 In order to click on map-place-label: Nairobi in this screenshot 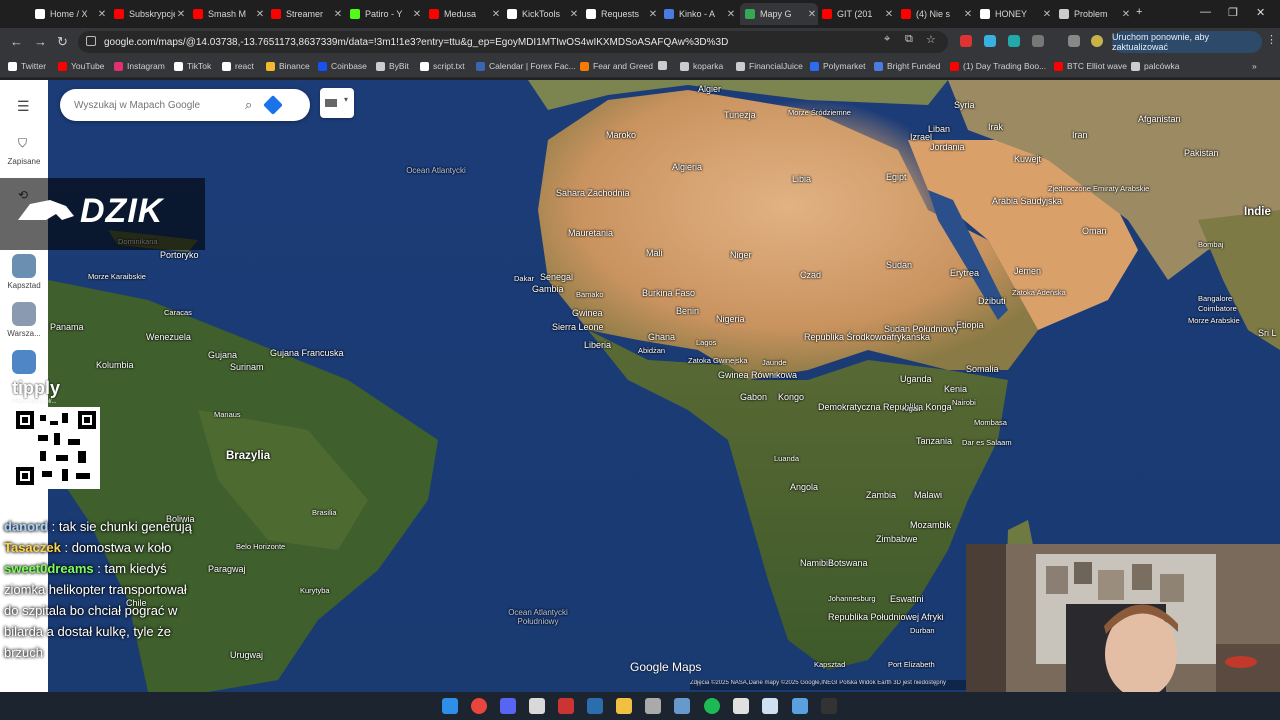, I will do `click(964, 402)`.